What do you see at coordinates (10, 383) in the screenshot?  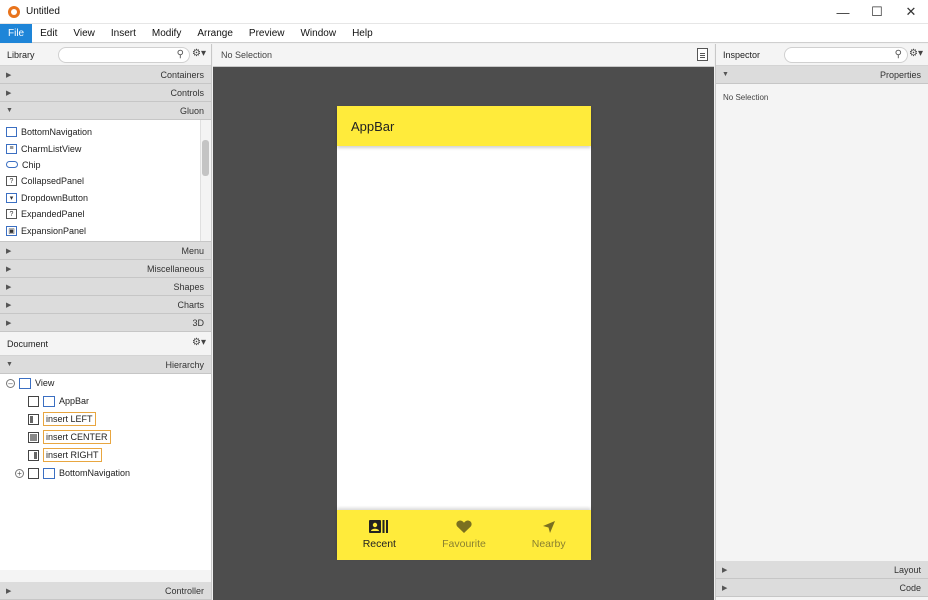 I see `collapse-icon: –` at bounding box center [10, 383].